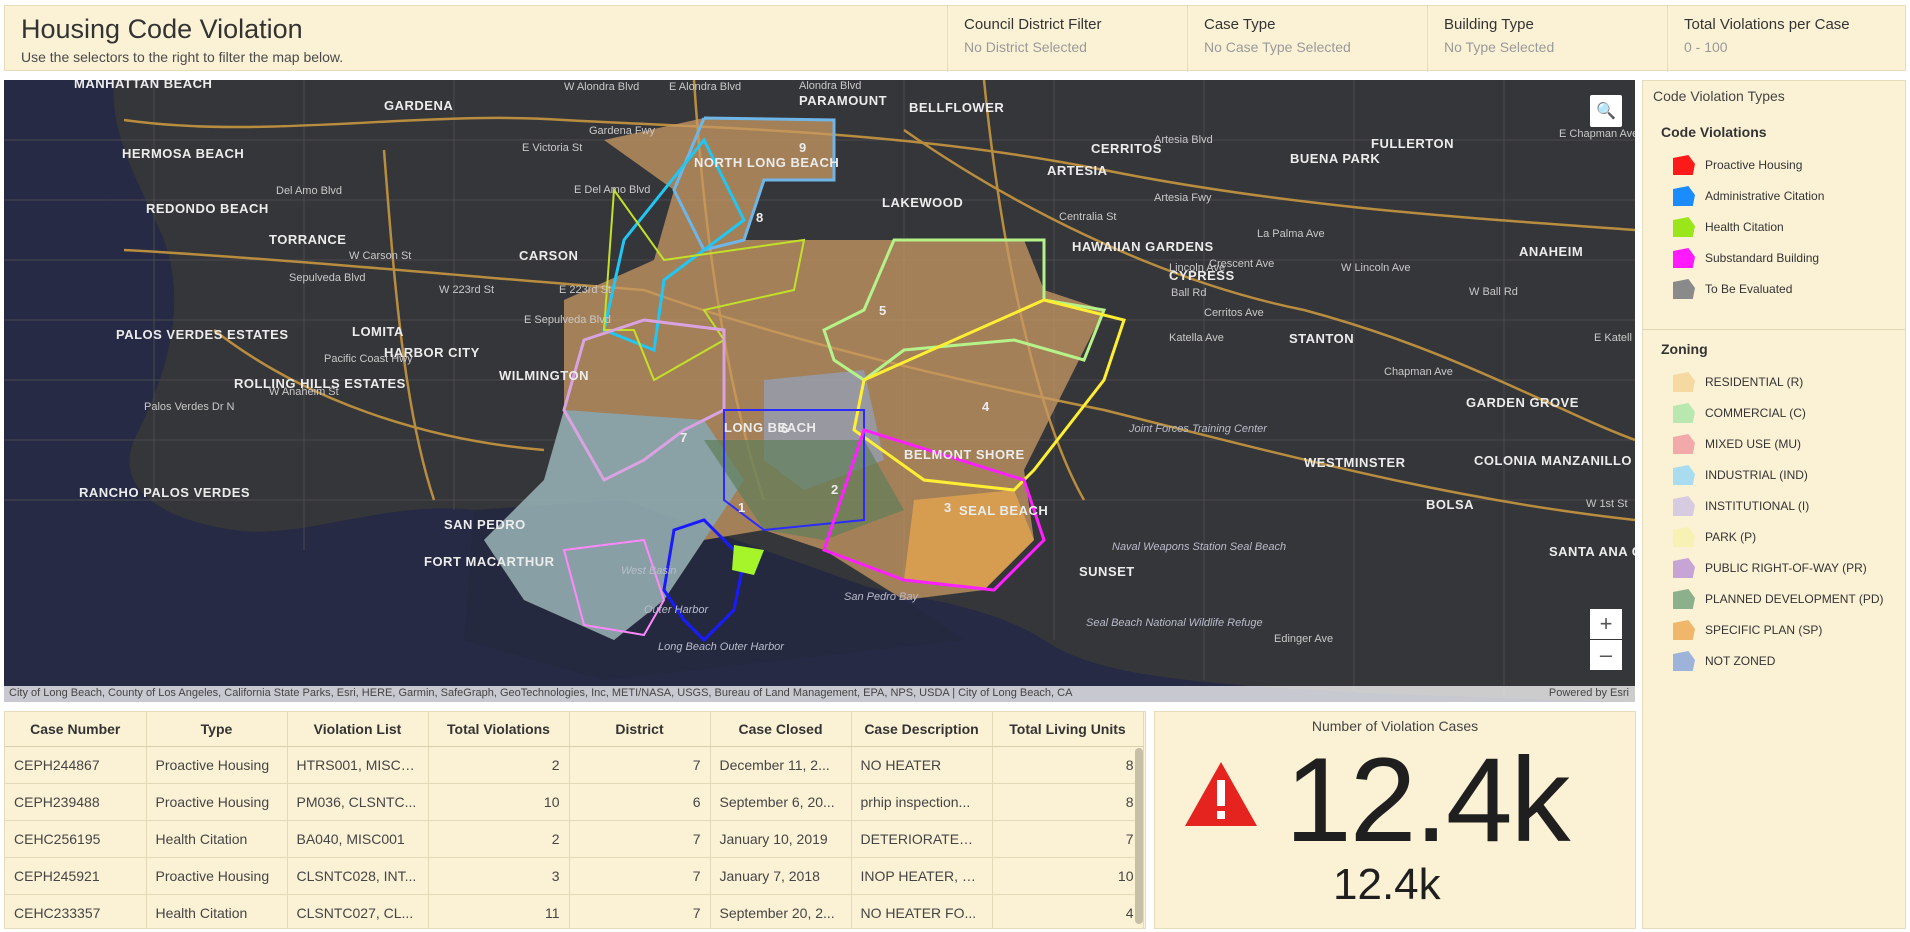 Image resolution: width=1910 pixels, height=932 pixels. What do you see at coordinates (1740, 475) in the screenshot?
I see `legend-item-zoning: INDUSTRIAL (IND)` at bounding box center [1740, 475].